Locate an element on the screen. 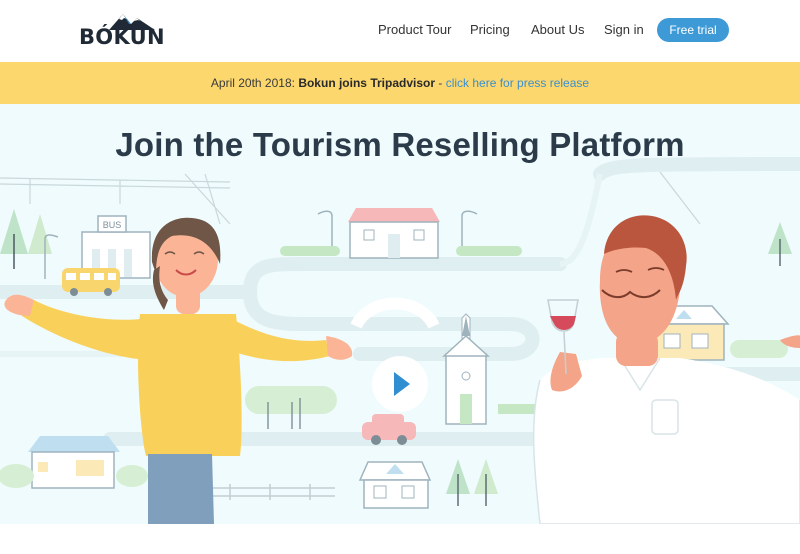 Image resolution: width=800 pixels, height=554 pixels. hero-title: Join the Tourism Reselling Platform is located at coordinates (400, 144).